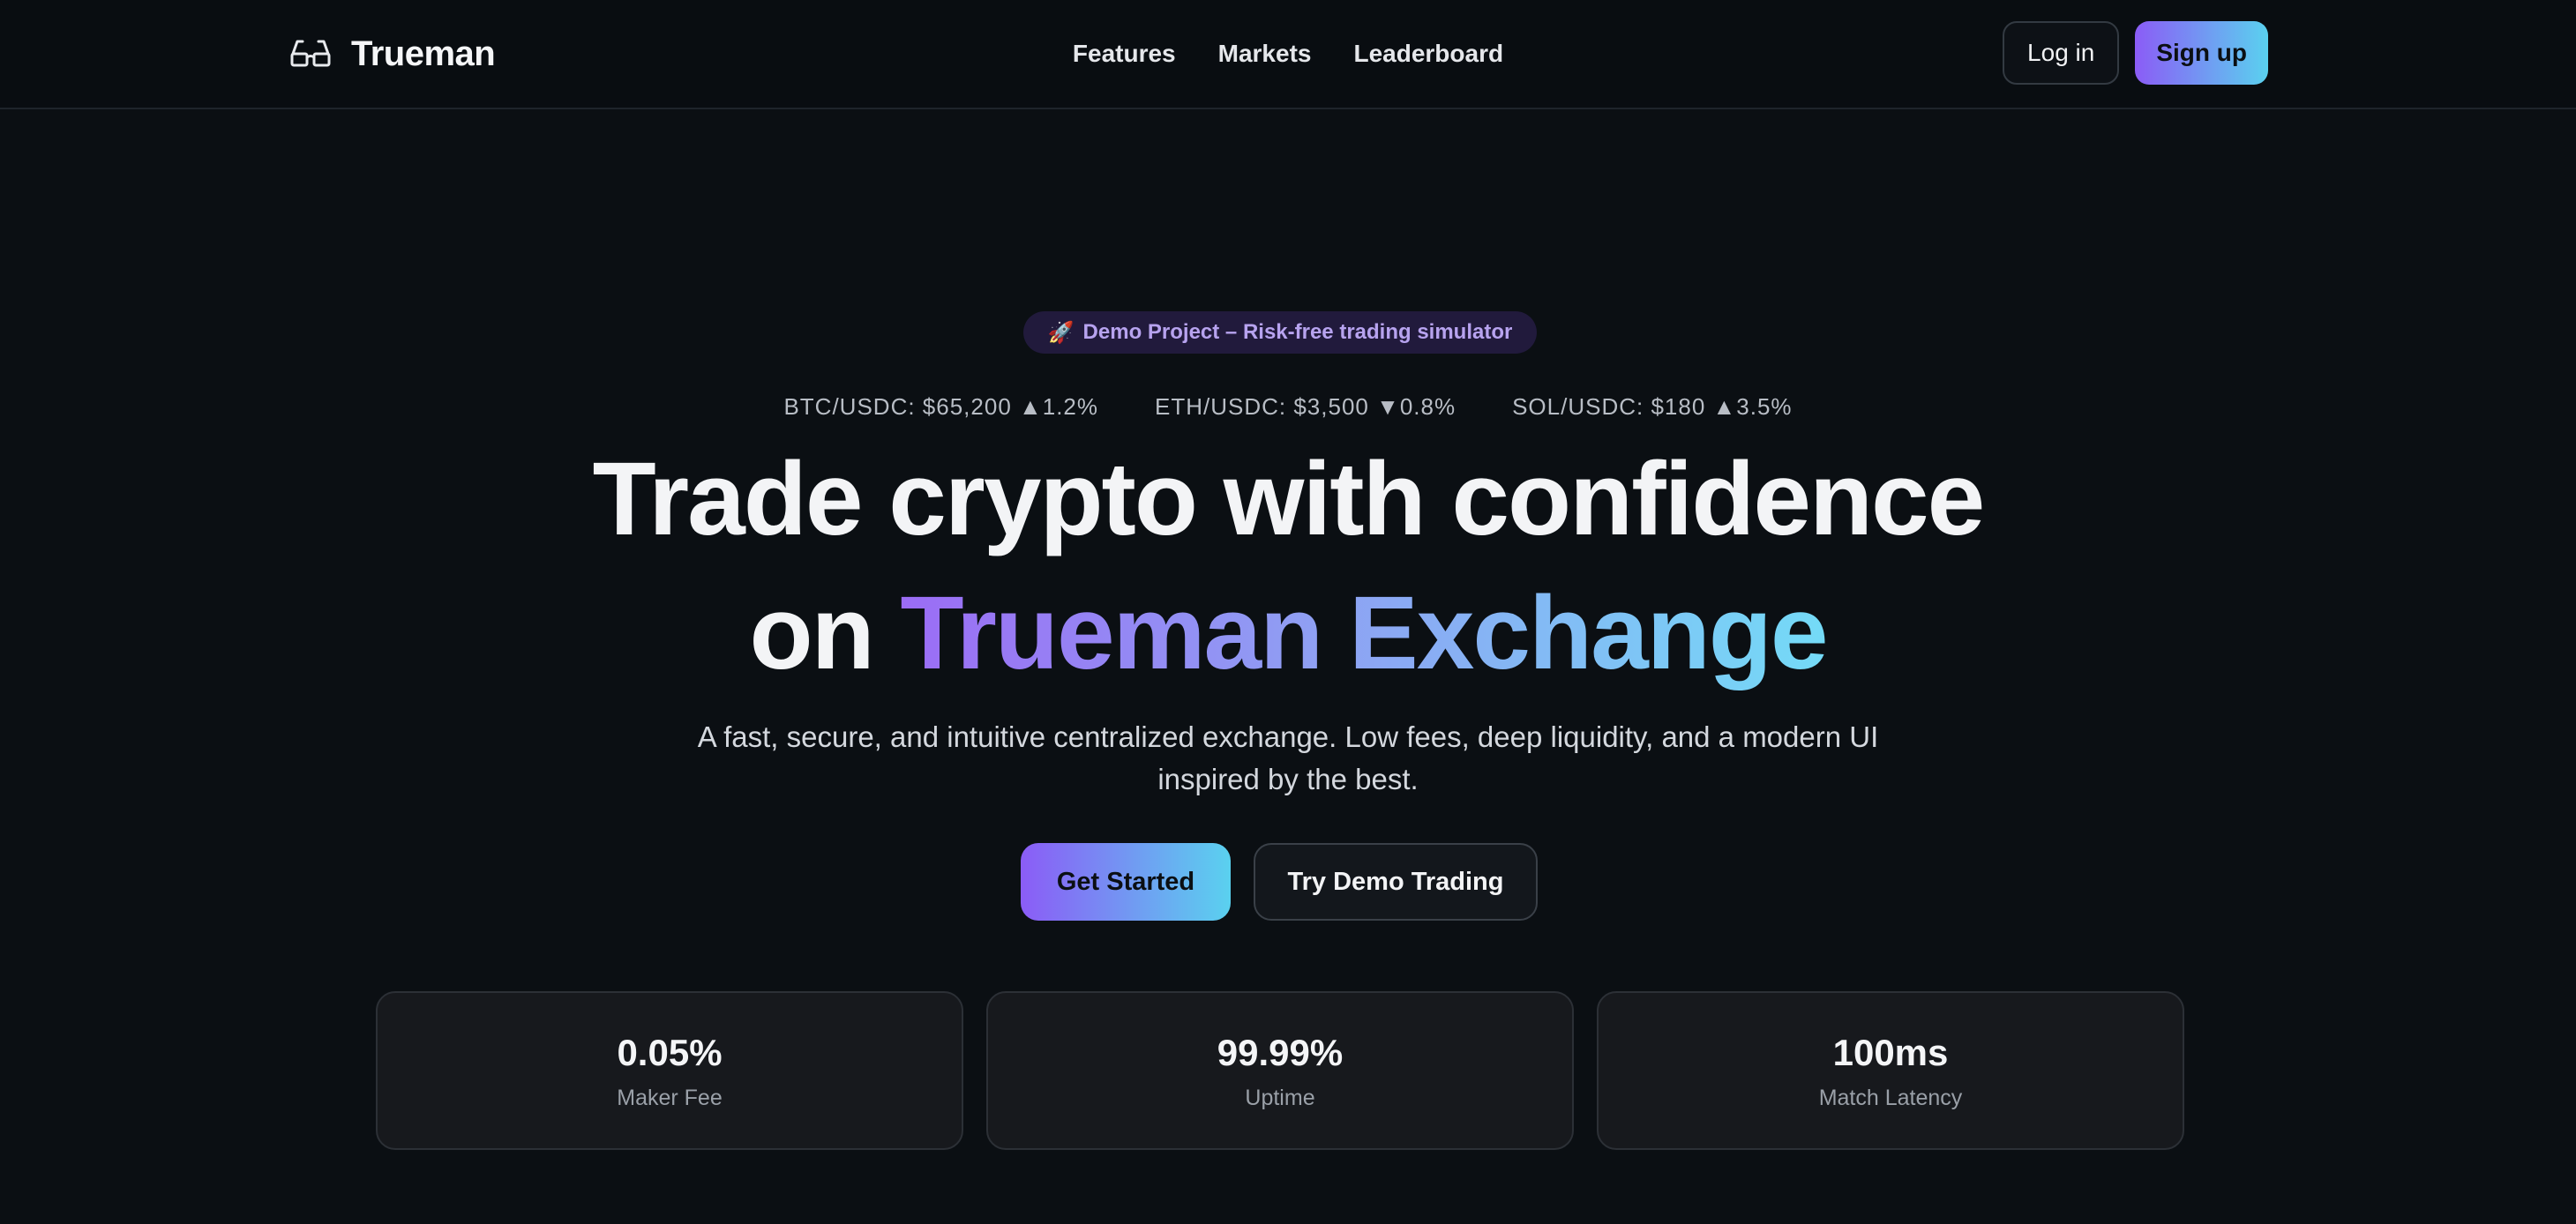 The width and height of the screenshot is (2576, 1224). Describe the element at coordinates (670, 1052) in the screenshot. I see `stat-value: 0.05%` at that location.